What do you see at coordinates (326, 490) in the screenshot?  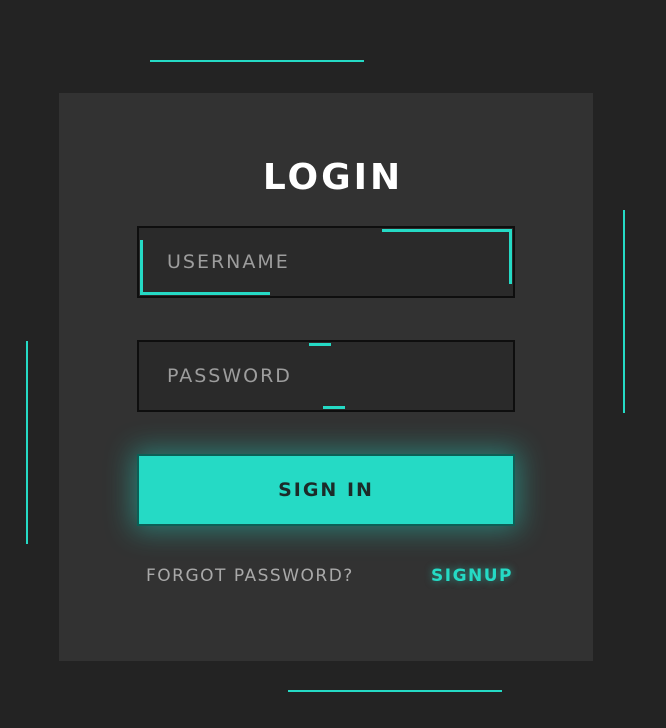 I see `sign-in-button: SIGN IN` at bounding box center [326, 490].